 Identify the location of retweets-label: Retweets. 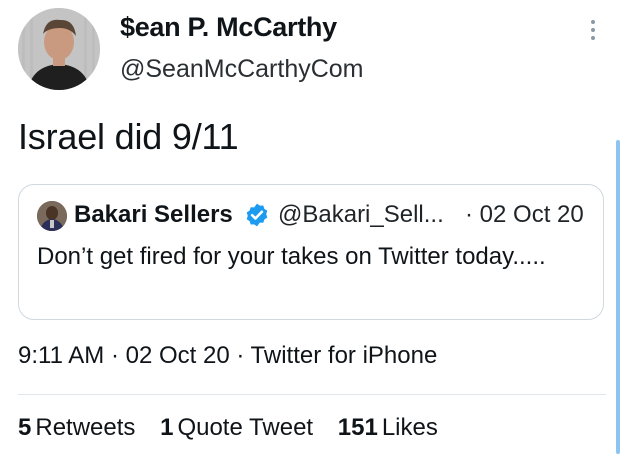
(85, 427).